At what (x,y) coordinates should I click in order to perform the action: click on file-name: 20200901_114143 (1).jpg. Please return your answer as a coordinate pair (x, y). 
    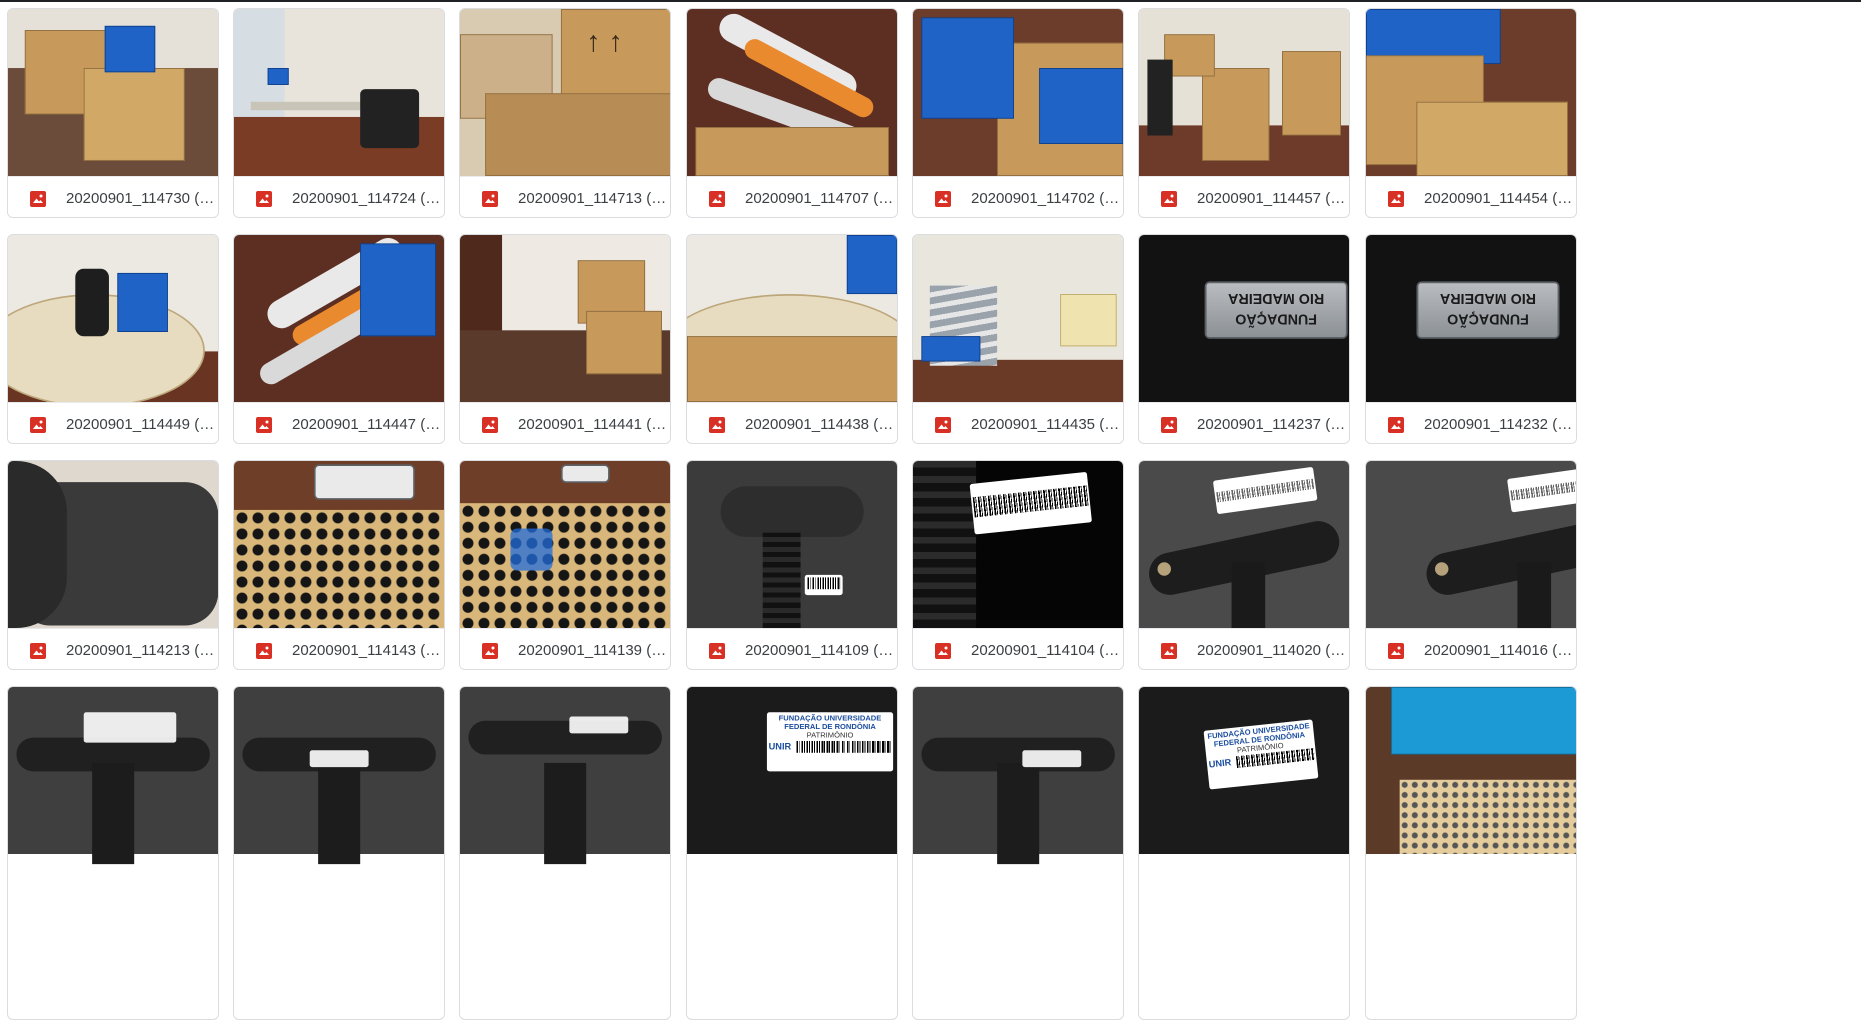
    Looking at the image, I should click on (368, 650).